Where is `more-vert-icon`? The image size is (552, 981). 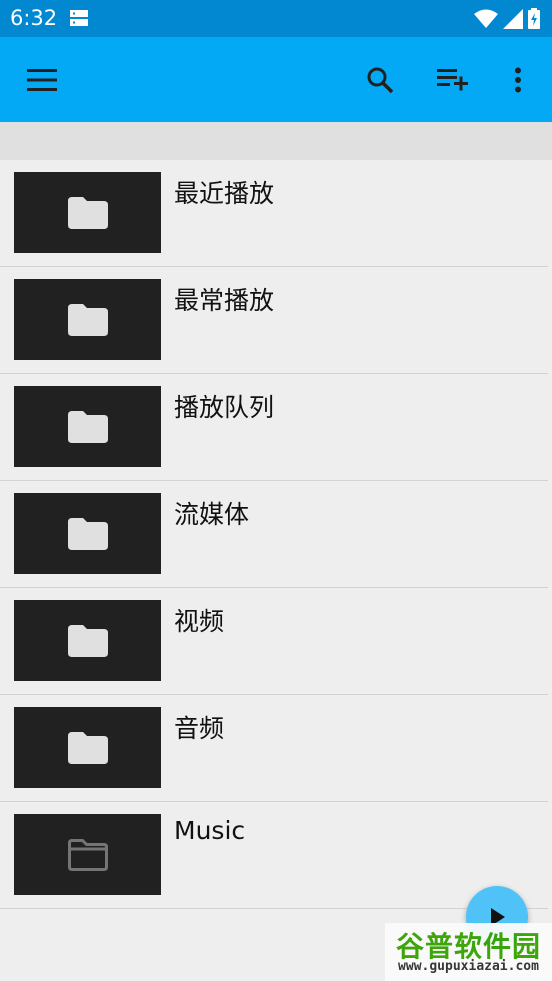 more-vert-icon is located at coordinates (518, 79).